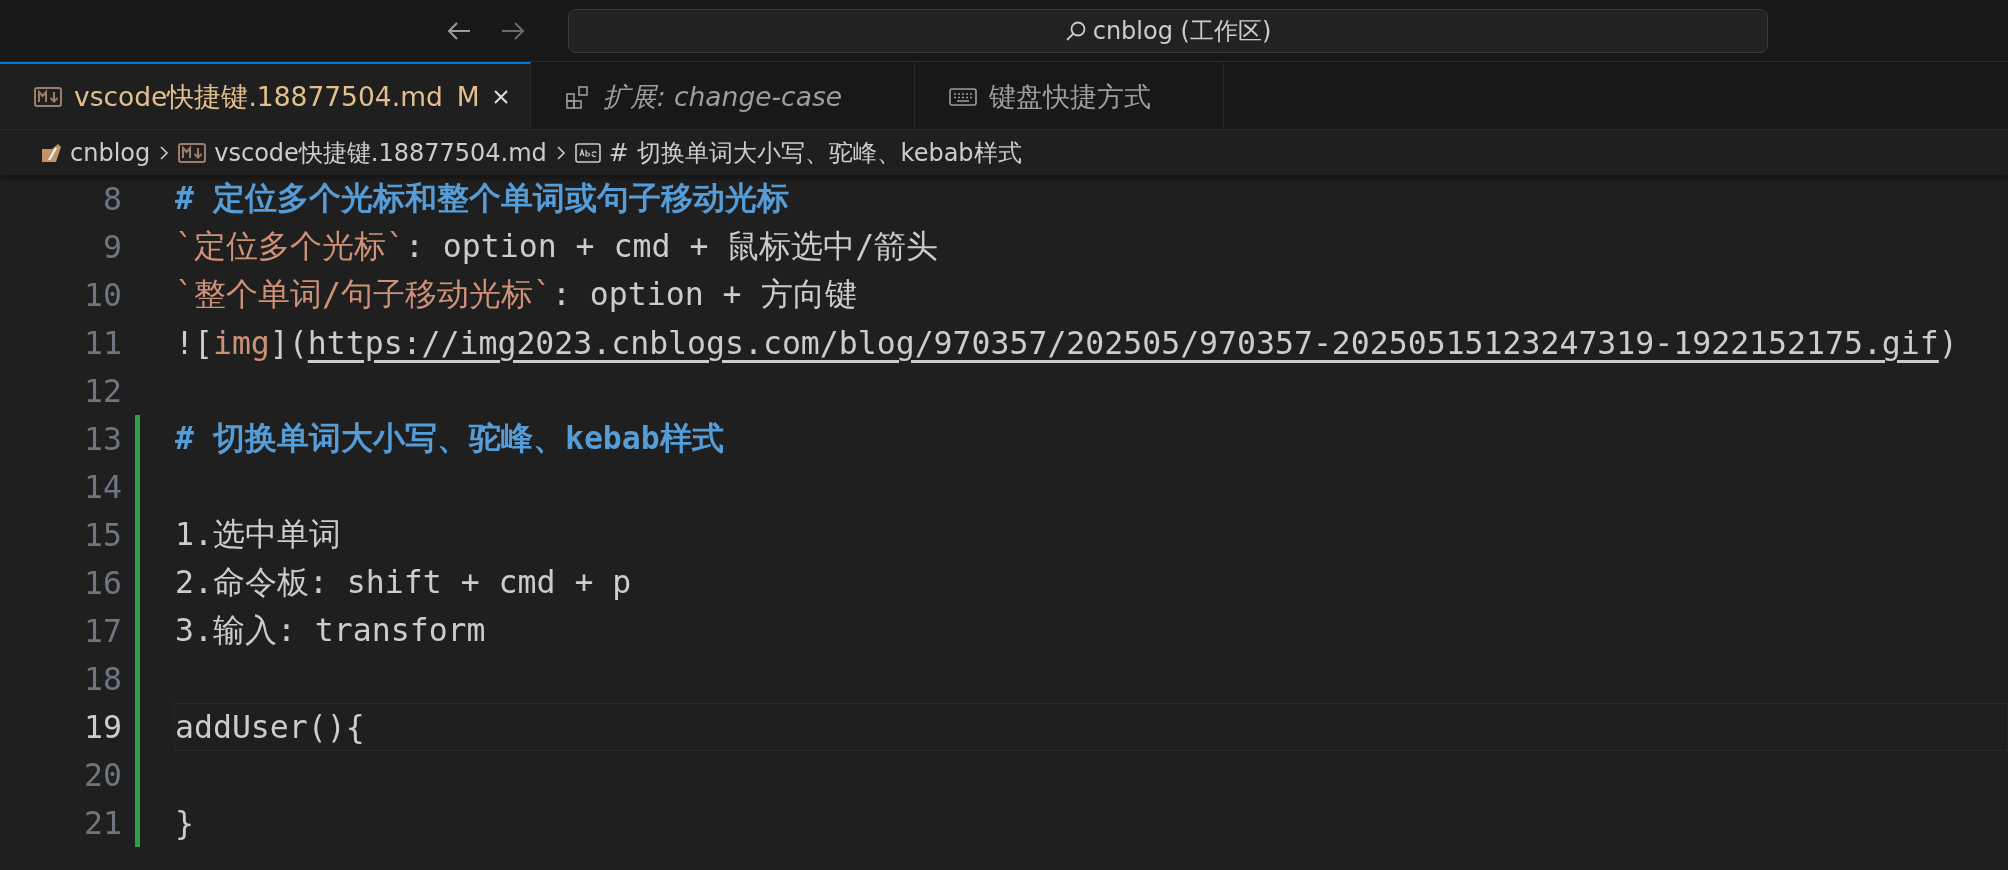 This screenshot has width=2008, height=870. I want to click on line-number: 14, so click(102, 487).